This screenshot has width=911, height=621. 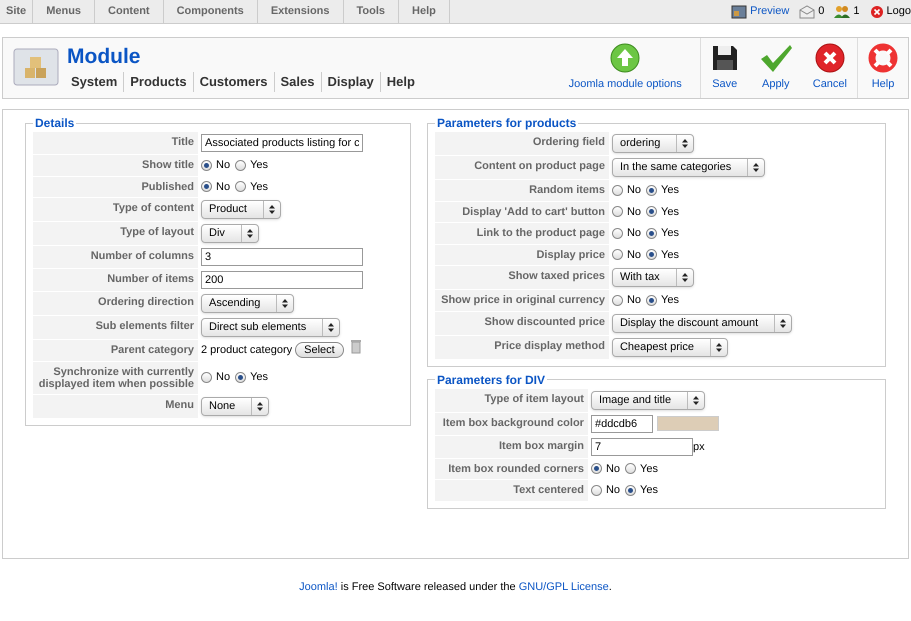 I want to click on dropdown: Display the discount amount, so click(x=702, y=323).